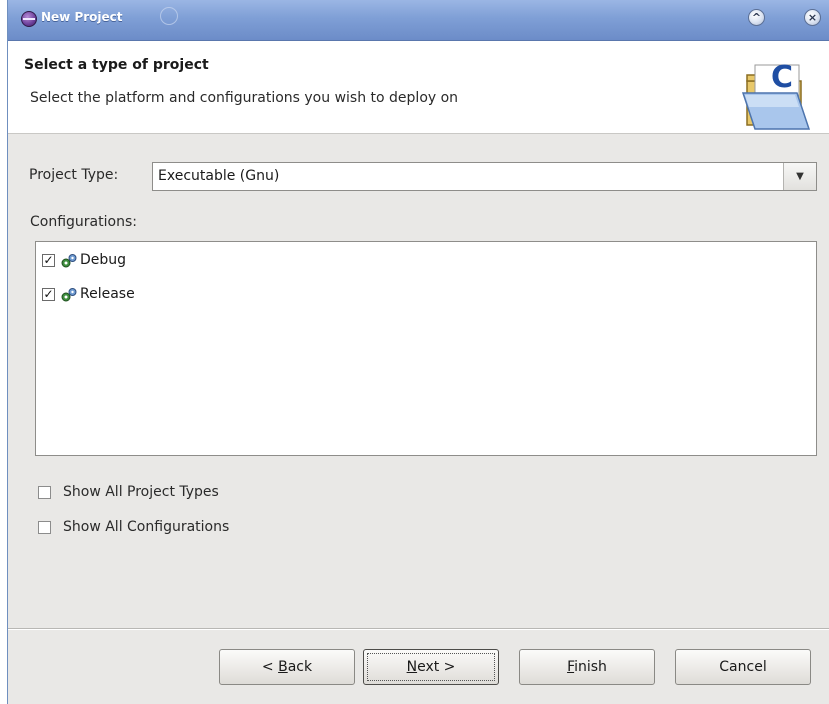 This screenshot has width=829, height=704. What do you see at coordinates (587, 667) in the screenshot?
I see `finish-button: Finish` at bounding box center [587, 667].